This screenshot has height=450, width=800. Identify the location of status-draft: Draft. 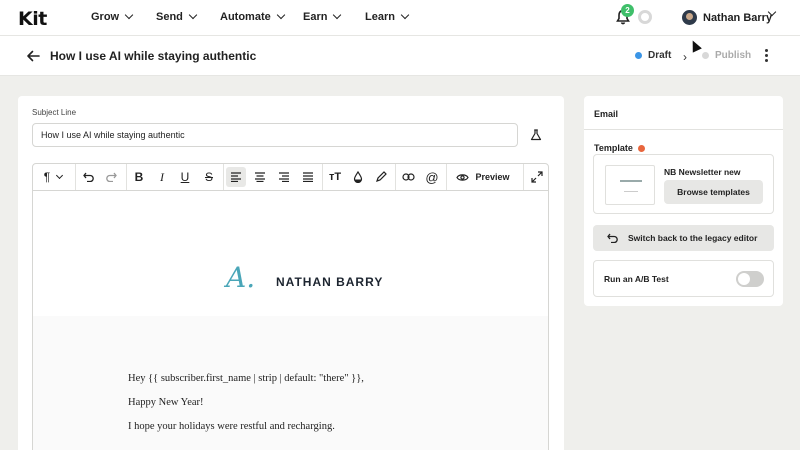
(653, 55).